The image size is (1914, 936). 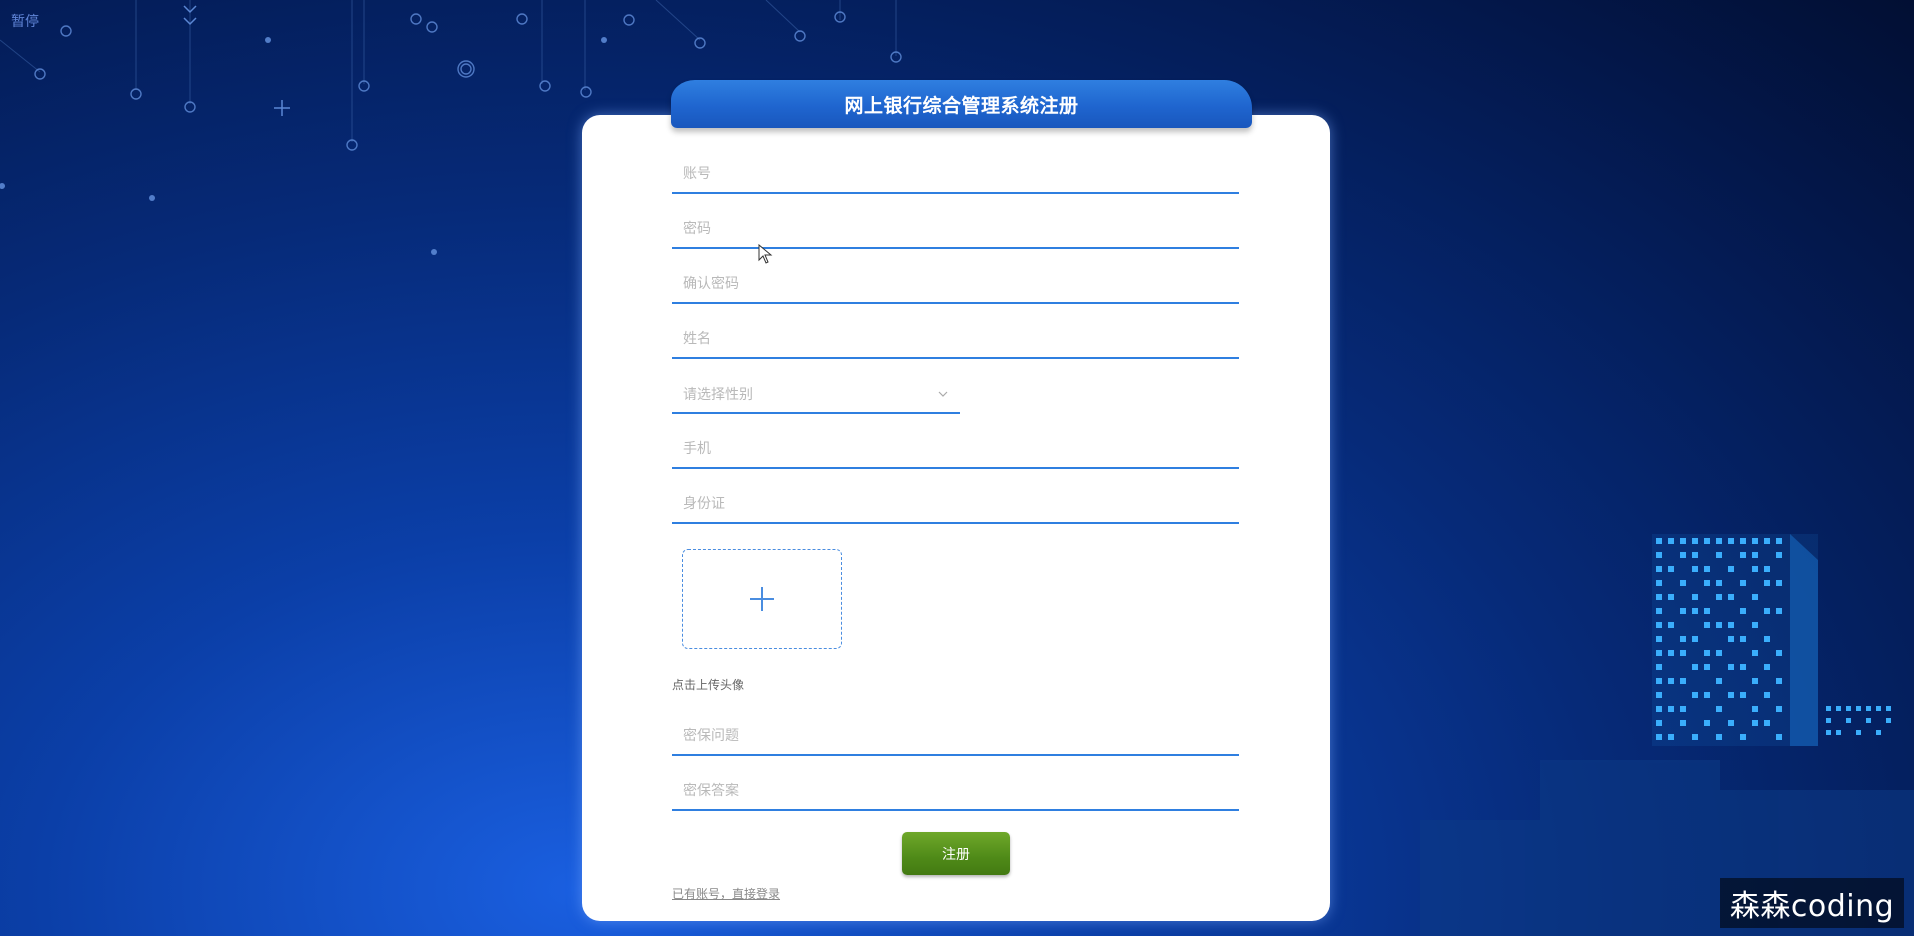 I want to click on pause-label: 暂停, so click(x=25, y=21).